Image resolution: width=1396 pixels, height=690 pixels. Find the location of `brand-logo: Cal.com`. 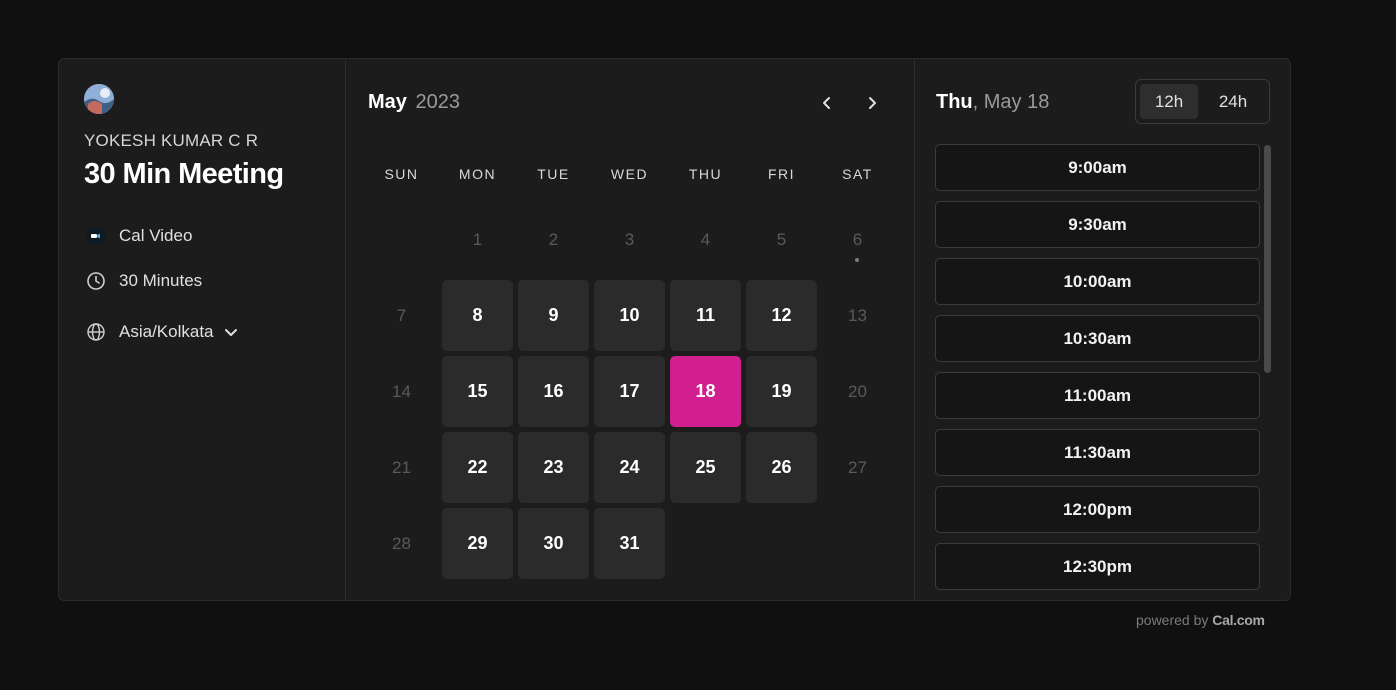

brand-logo: Cal.com is located at coordinates (1238, 620).